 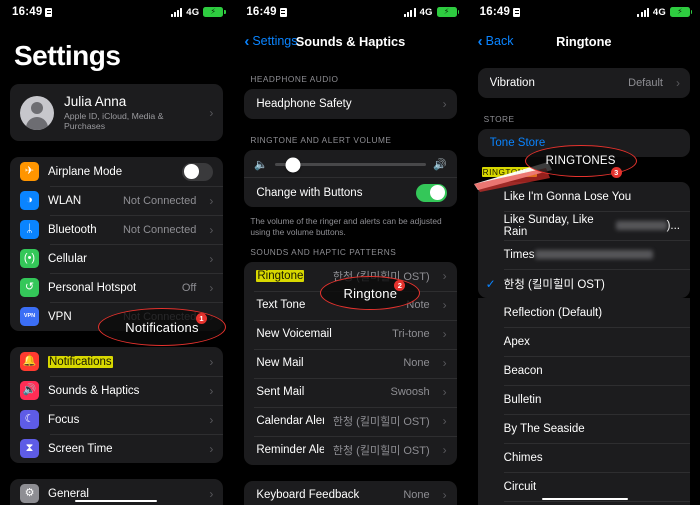 What do you see at coordinates (80, 448) in the screenshot?
I see `row-label: Screen Time` at bounding box center [80, 448].